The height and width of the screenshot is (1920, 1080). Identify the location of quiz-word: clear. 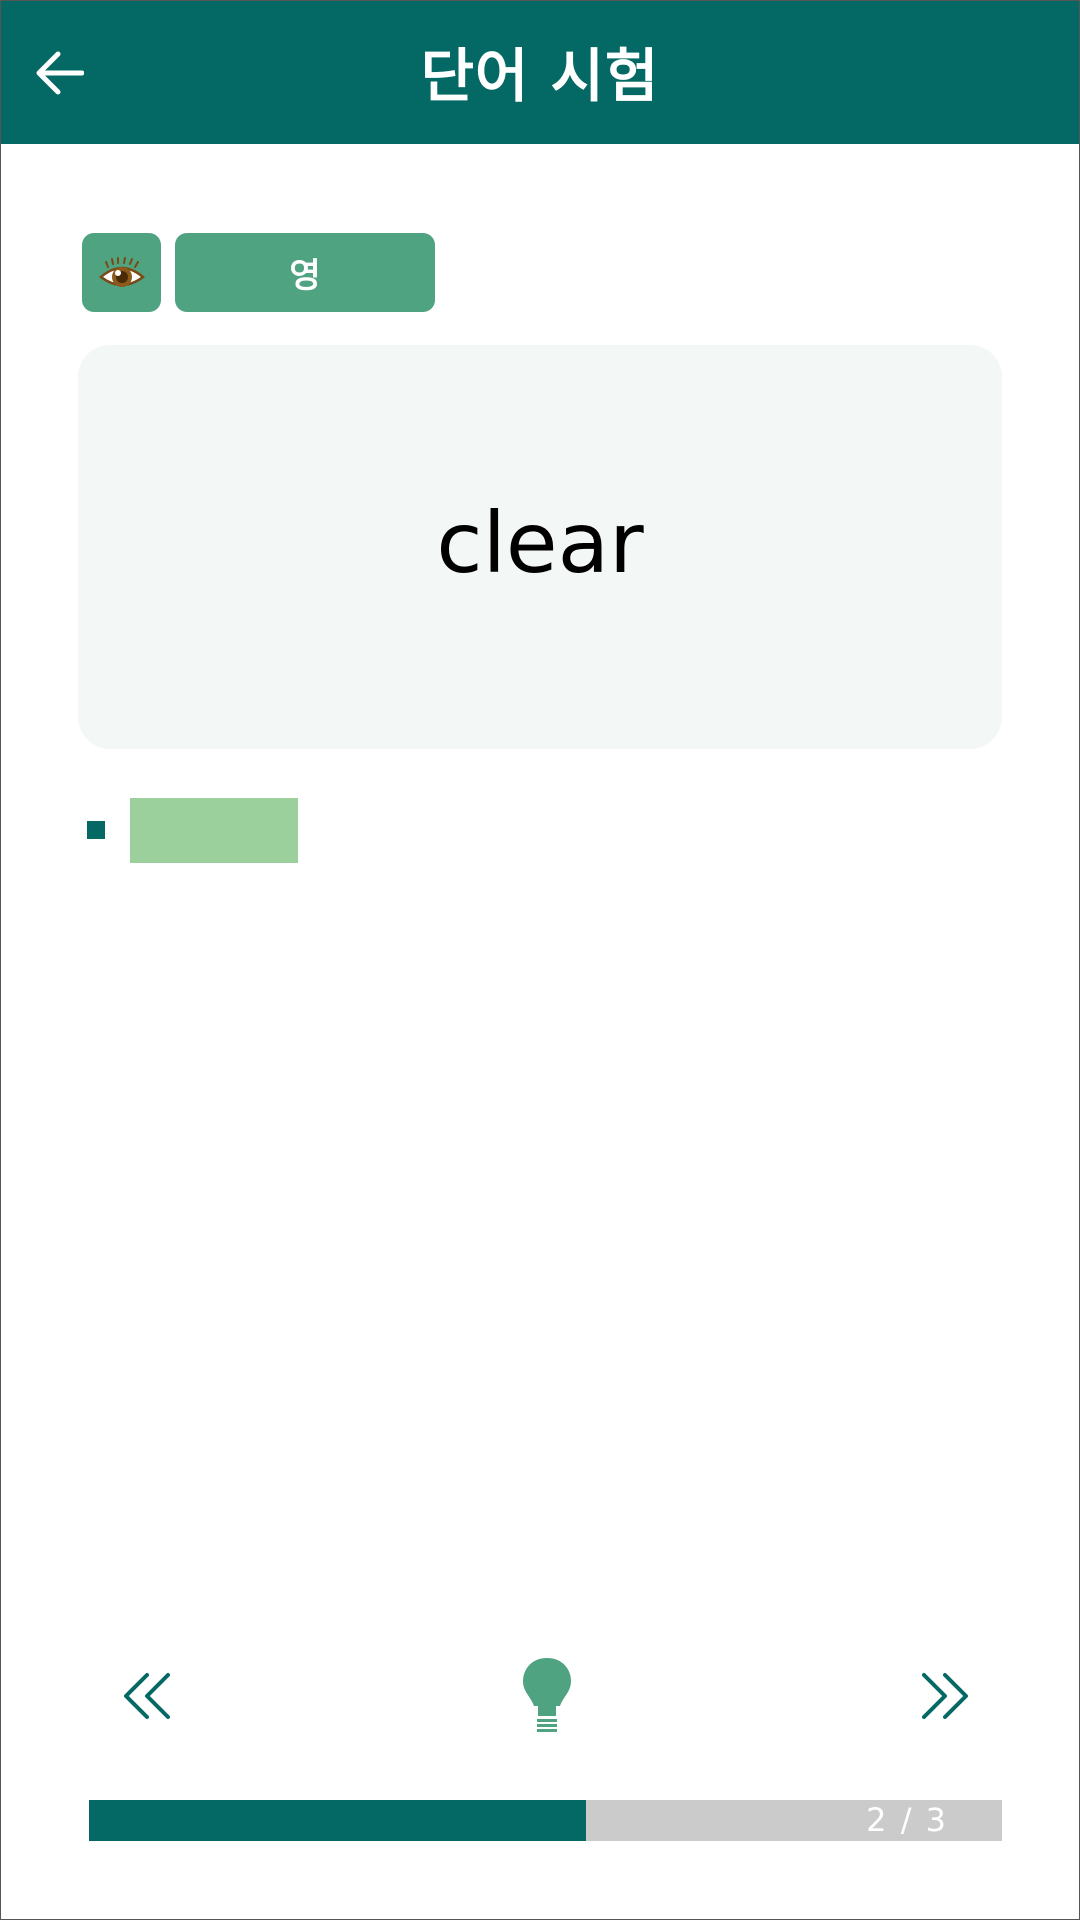
(540, 543).